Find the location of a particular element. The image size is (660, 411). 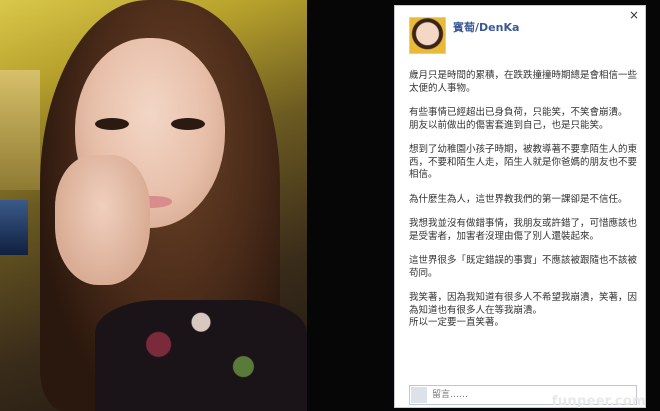

post-paragraph: 為什麼生為人，這世界教我們的第一課卻是不信任。 is located at coordinates (518, 199).